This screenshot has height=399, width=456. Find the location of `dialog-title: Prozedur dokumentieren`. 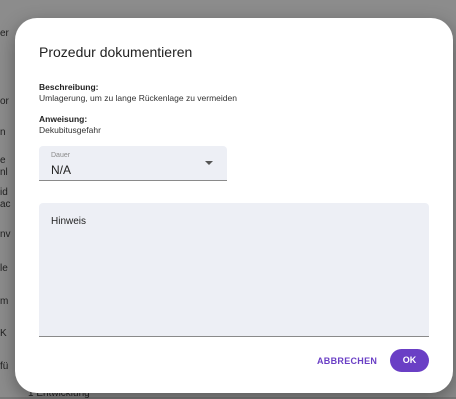

dialog-title: Prozedur dokumentieren is located at coordinates (116, 52).